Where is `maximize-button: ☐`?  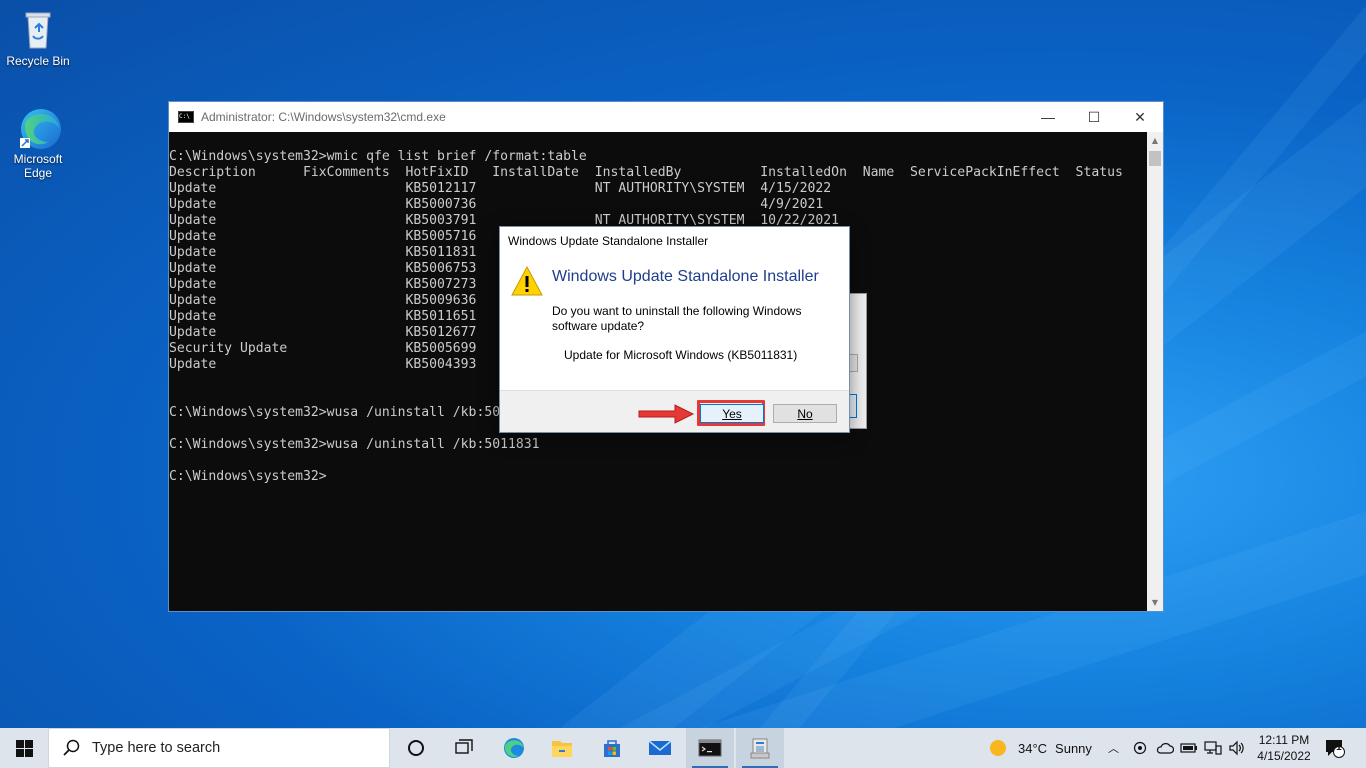 maximize-button: ☐ is located at coordinates (1094, 117).